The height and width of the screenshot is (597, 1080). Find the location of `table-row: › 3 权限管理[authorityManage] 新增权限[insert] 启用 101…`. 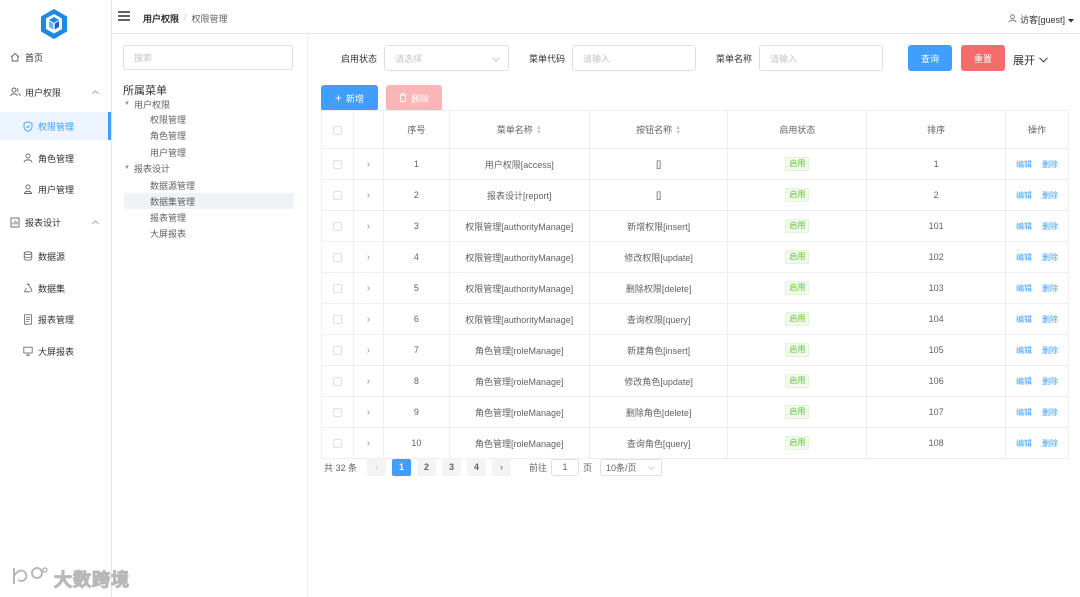

table-row: › 3 权限管理[authorityManage] 新增权限[insert] 启用 101… is located at coordinates (695, 226).